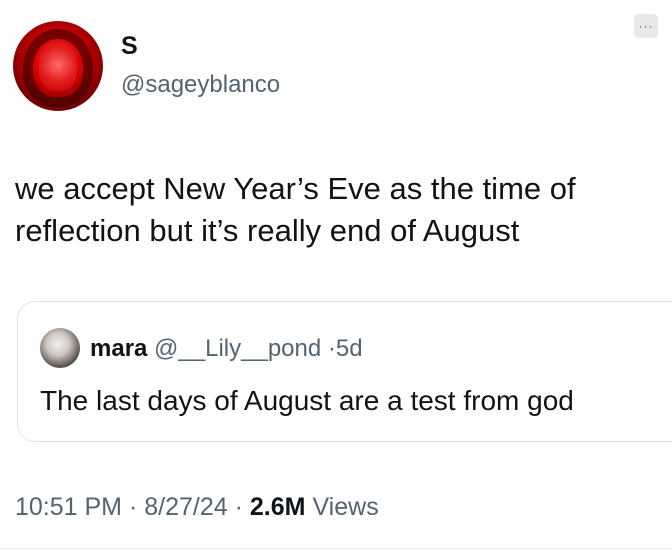 The width and height of the screenshot is (672, 551). What do you see at coordinates (336, 548) in the screenshot?
I see `bottom-divider` at bounding box center [336, 548].